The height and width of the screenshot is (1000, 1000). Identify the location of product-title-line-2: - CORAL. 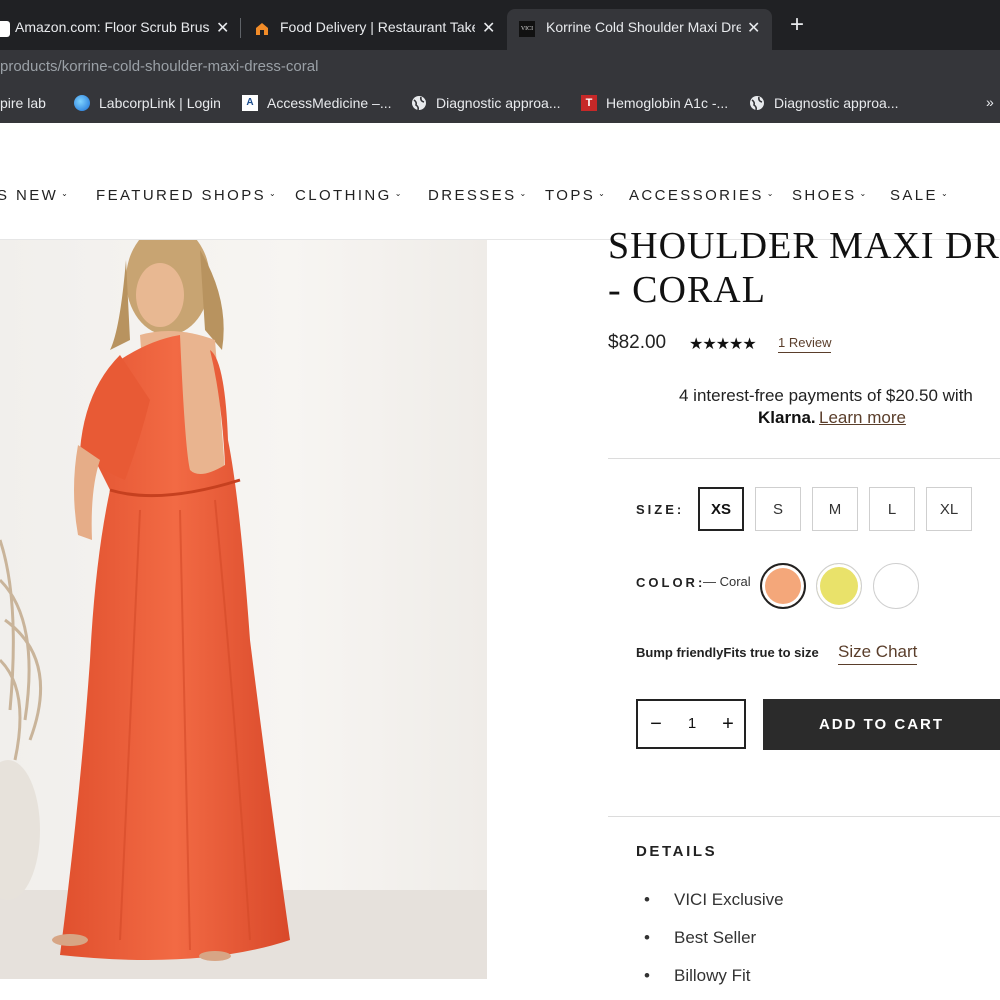
(687, 290).